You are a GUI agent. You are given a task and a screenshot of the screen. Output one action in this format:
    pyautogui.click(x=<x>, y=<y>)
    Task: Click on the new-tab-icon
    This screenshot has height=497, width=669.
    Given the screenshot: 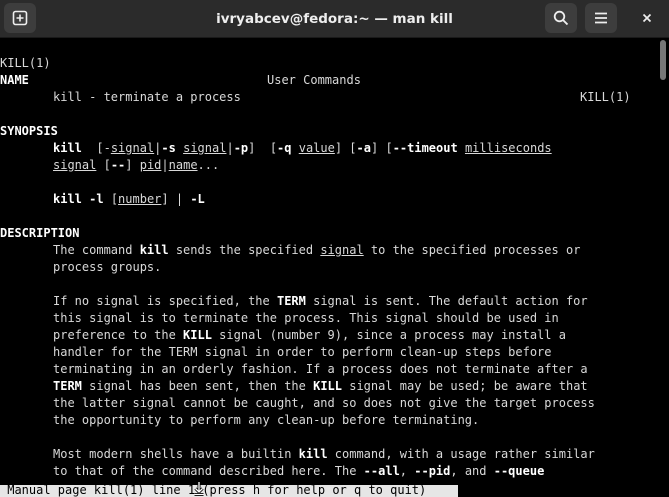 What is the action you would take?
    pyautogui.click(x=20, y=18)
    